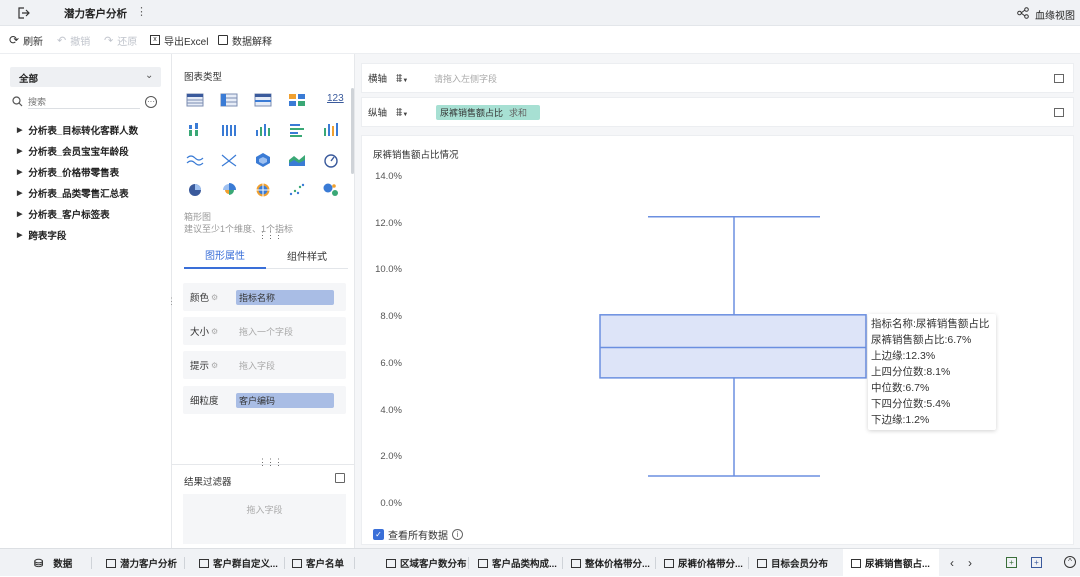  What do you see at coordinates (80, 42) in the screenshot?
I see `undo-label: 撤销` at bounding box center [80, 42].